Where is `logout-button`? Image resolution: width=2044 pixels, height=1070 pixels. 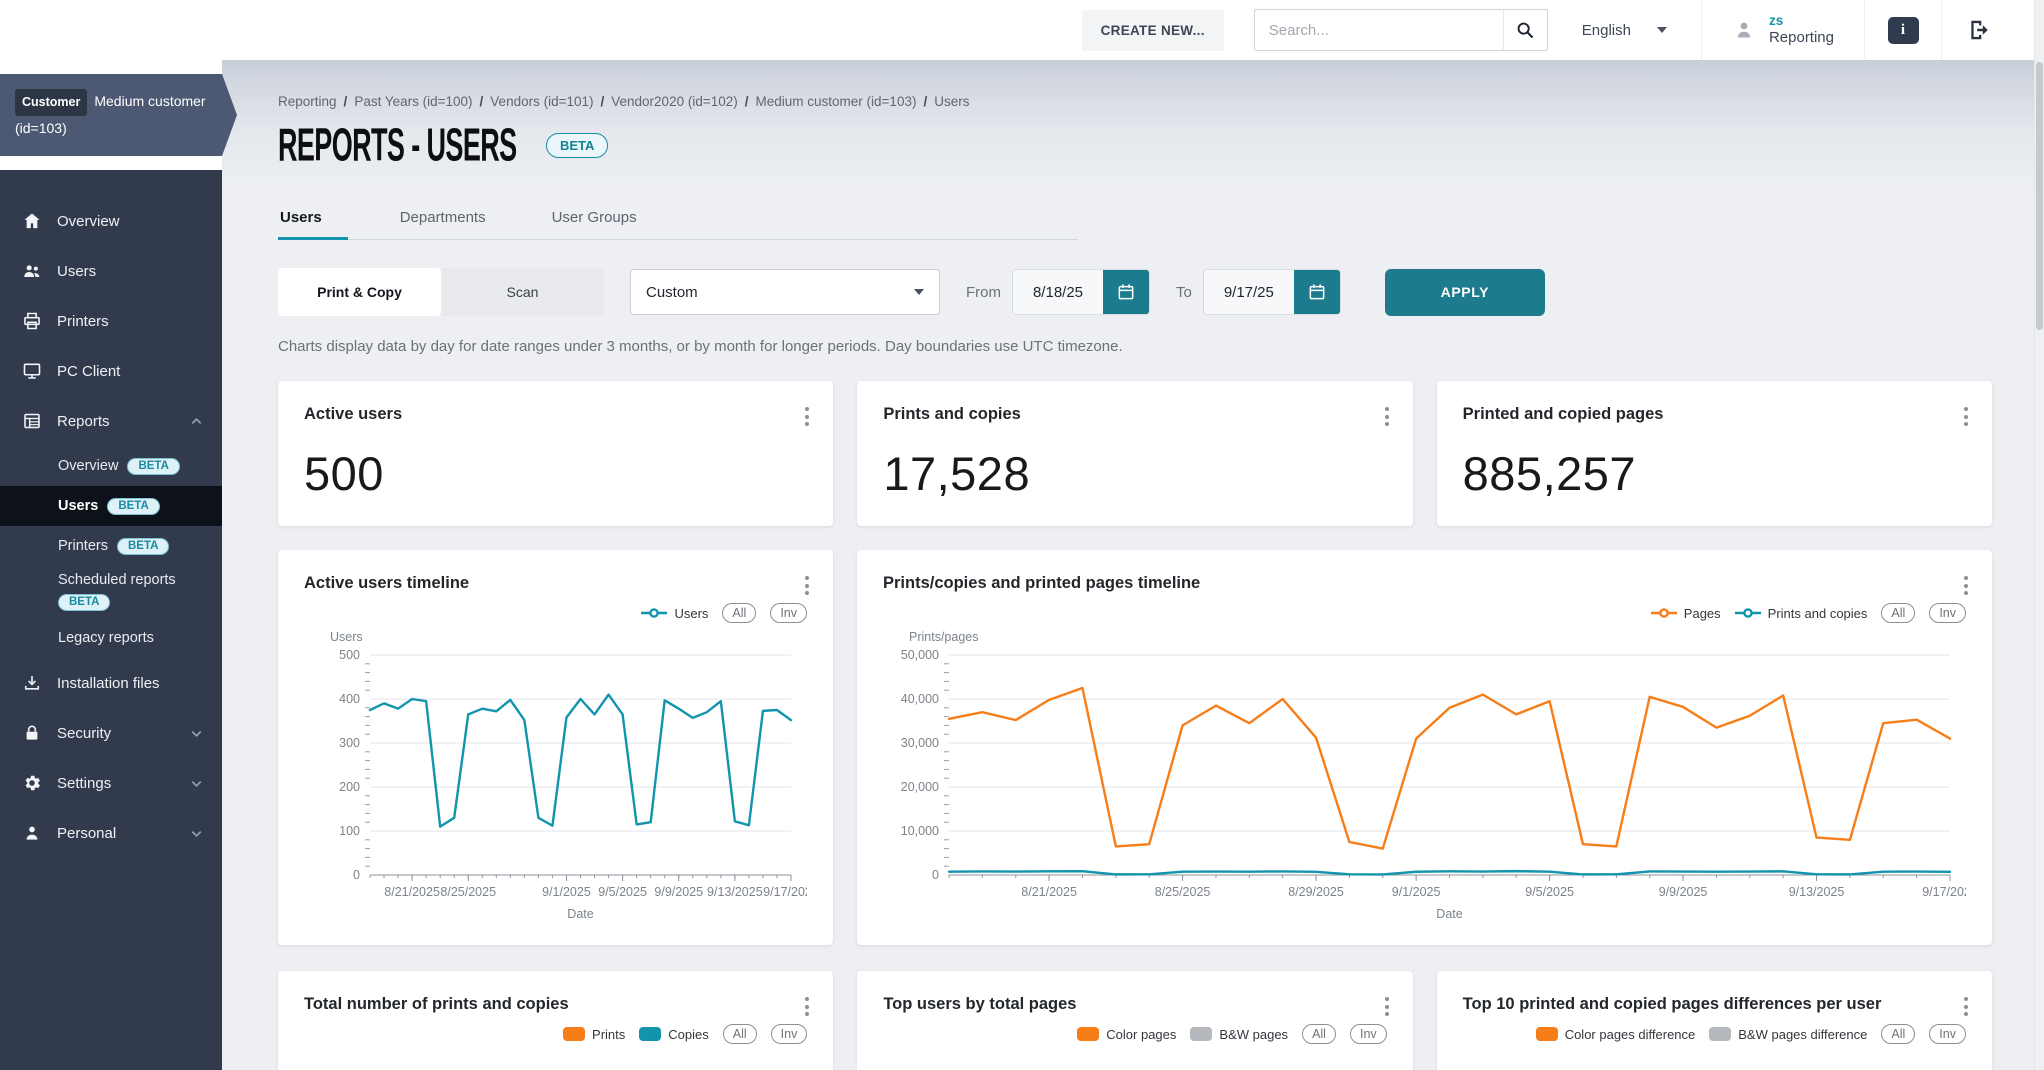
logout-button is located at coordinates (1980, 30).